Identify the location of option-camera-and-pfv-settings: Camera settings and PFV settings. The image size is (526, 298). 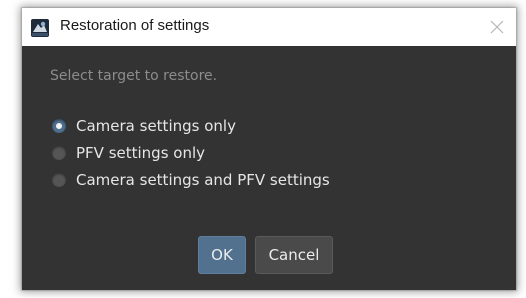
(191, 180).